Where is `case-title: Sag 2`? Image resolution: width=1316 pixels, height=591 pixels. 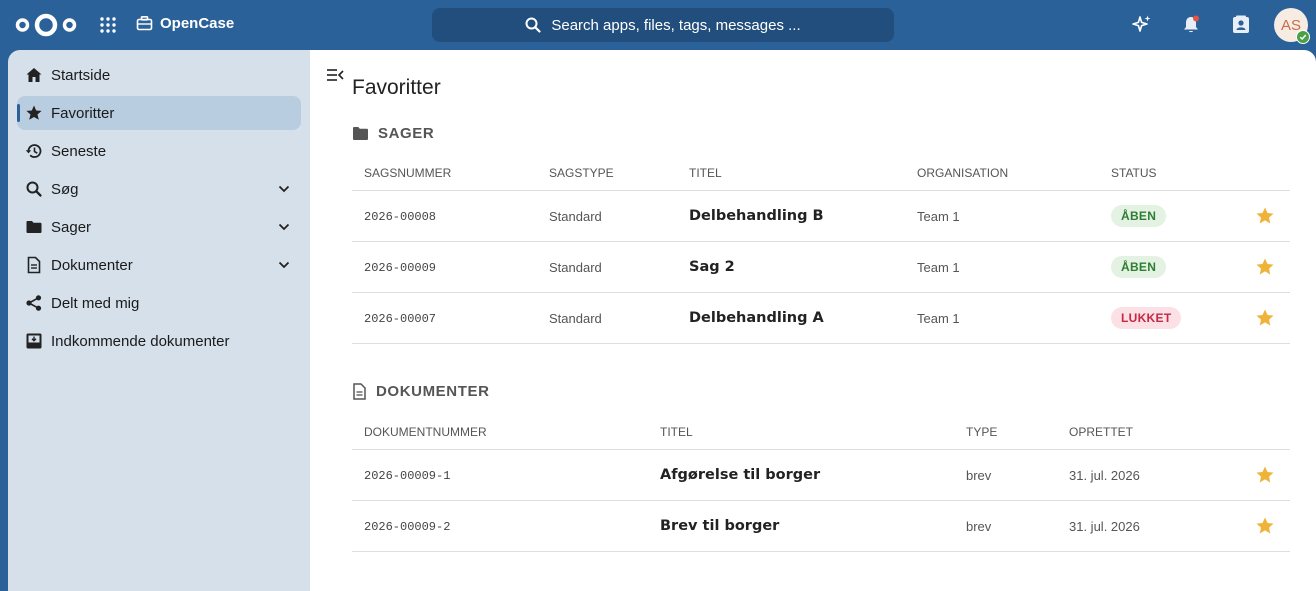 case-title: Sag 2 is located at coordinates (712, 267).